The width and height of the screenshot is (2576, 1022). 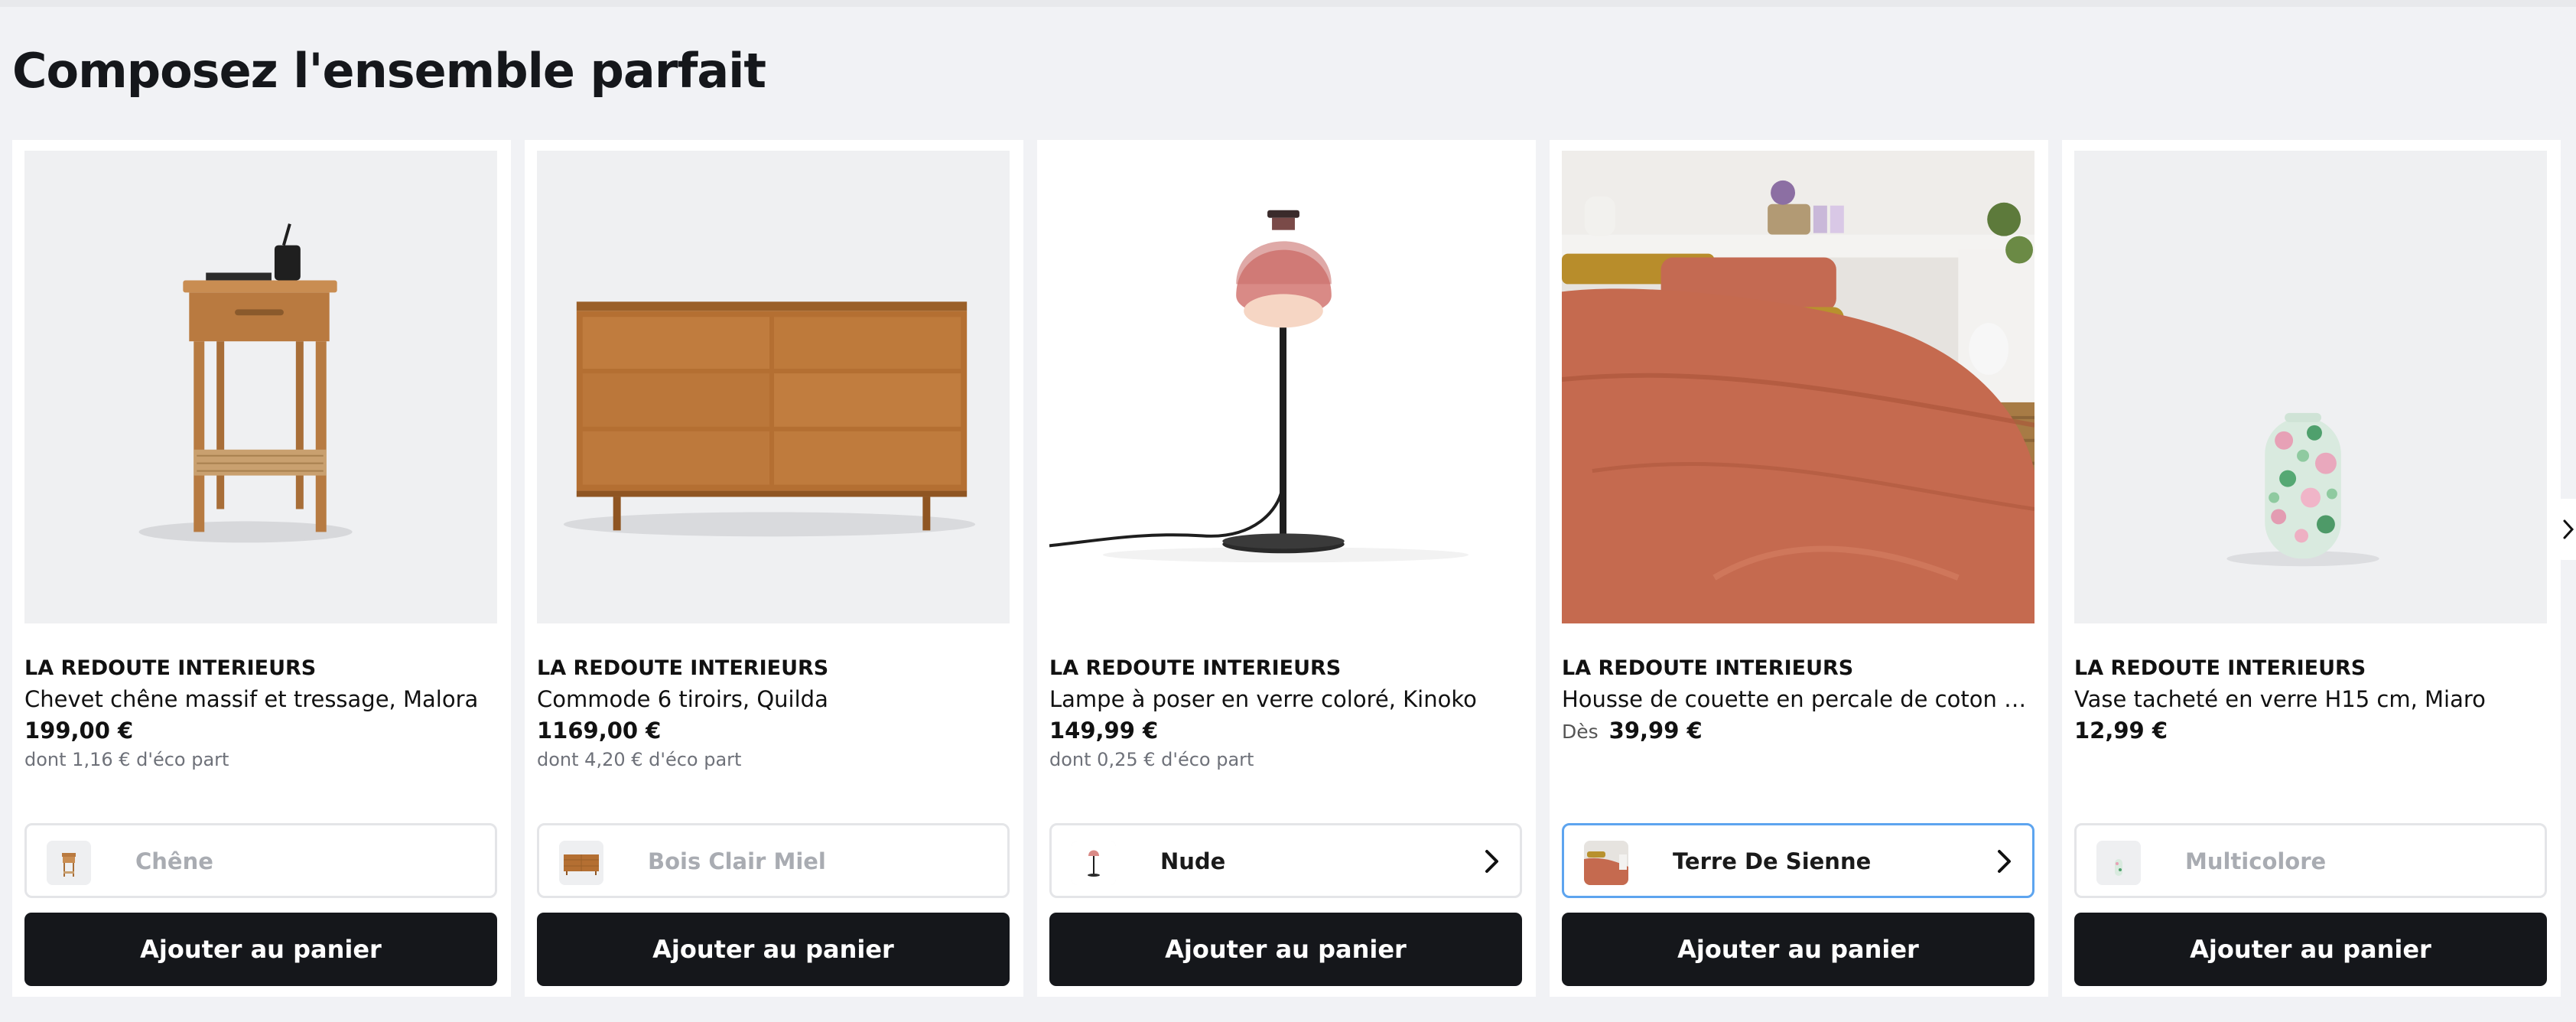 What do you see at coordinates (2256, 861) in the screenshot?
I see `variant-label: Multicolore` at bounding box center [2256, 861].